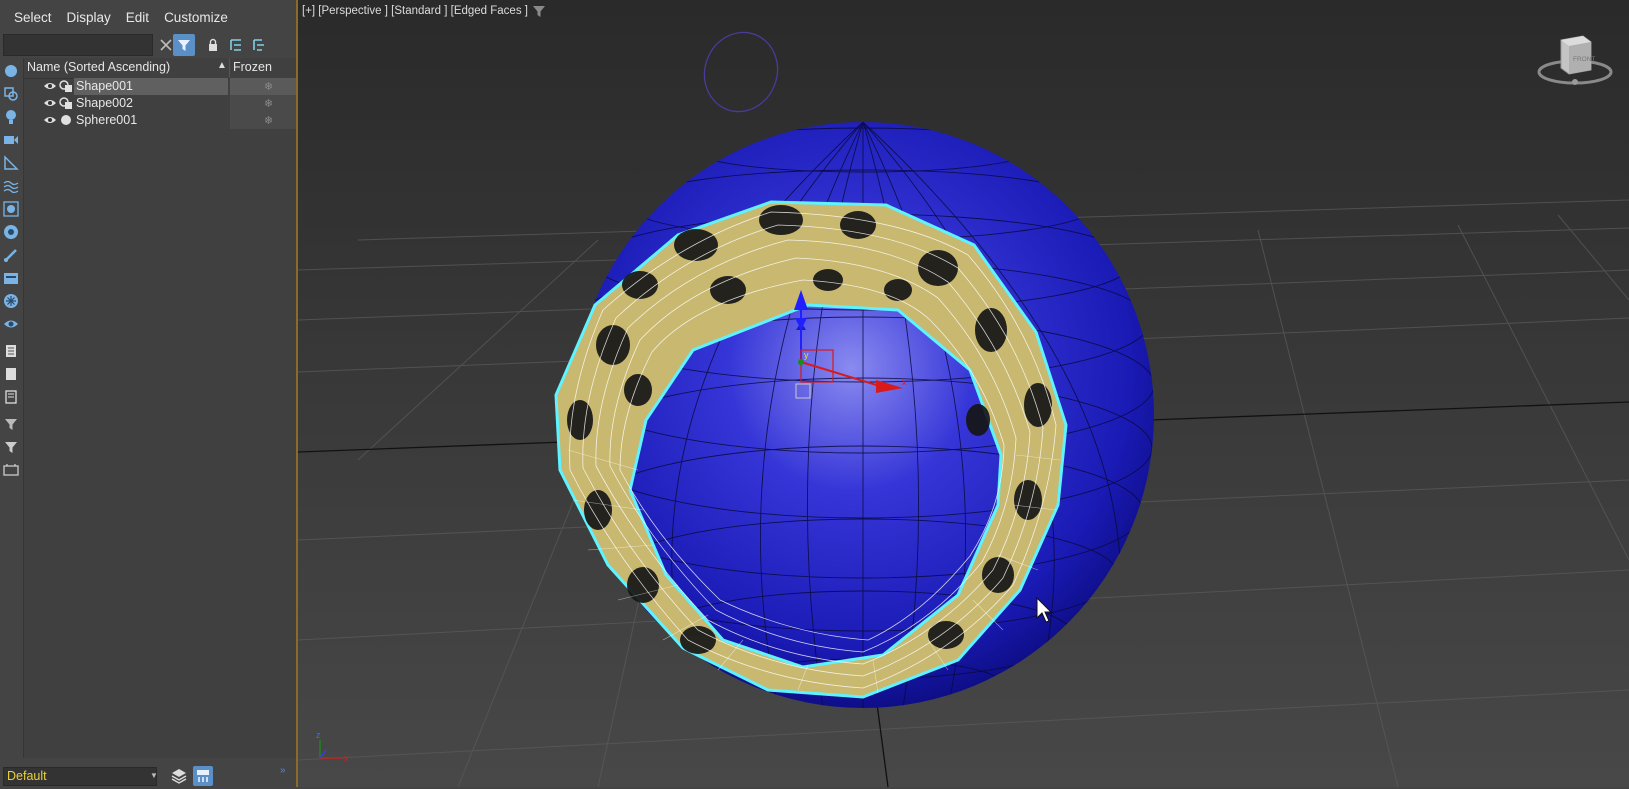 The image size is (1629, 789). I want to click on display-invert-icon, so click(10, 396).